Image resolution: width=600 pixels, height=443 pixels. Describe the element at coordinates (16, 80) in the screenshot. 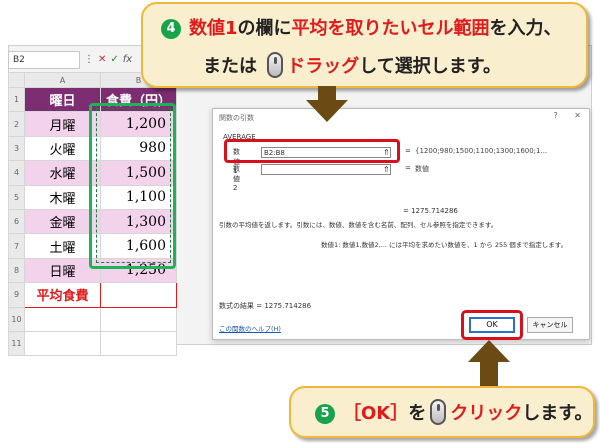

I see `select-all-corner` at that location.